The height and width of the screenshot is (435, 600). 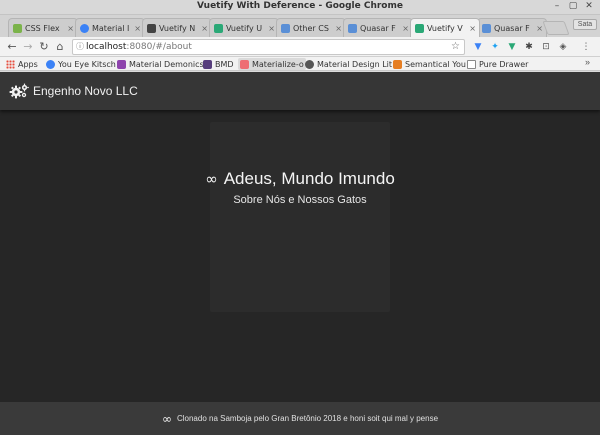 I want to click on tab-css-flex: CSS Flex ×, so click(x=43, y=27).